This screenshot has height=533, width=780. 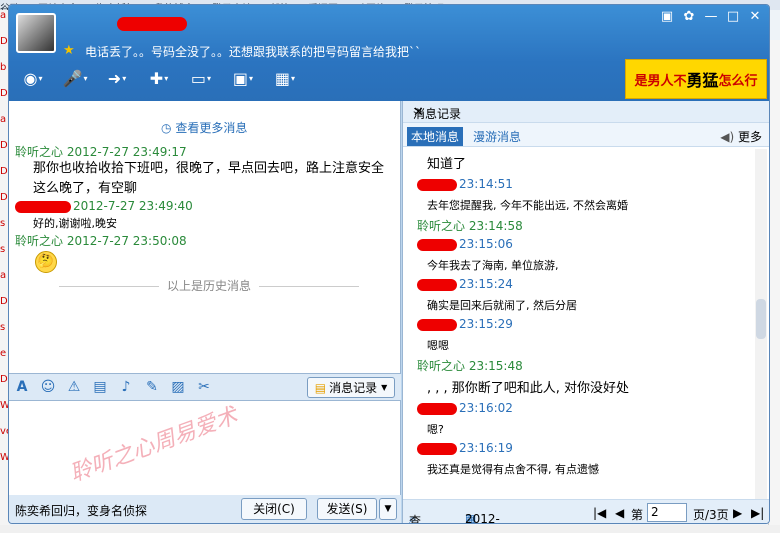 I want to click on history-message: , , , 那你断了吧和此人, 对你没好处, so click(x=528, y=388).